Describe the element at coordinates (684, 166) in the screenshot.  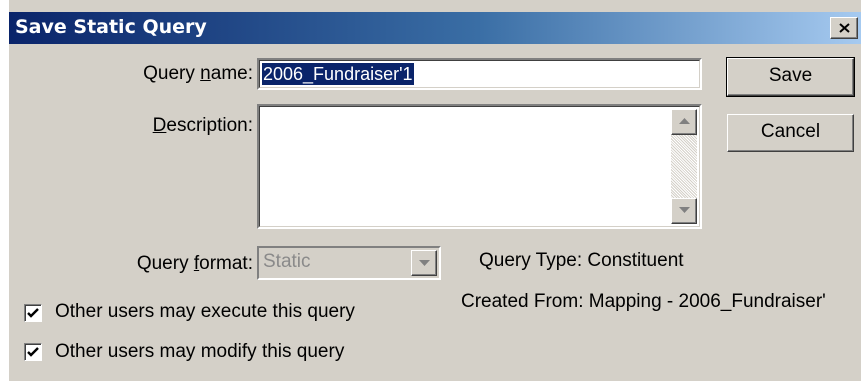
I see `description-scrollbar` at that location.